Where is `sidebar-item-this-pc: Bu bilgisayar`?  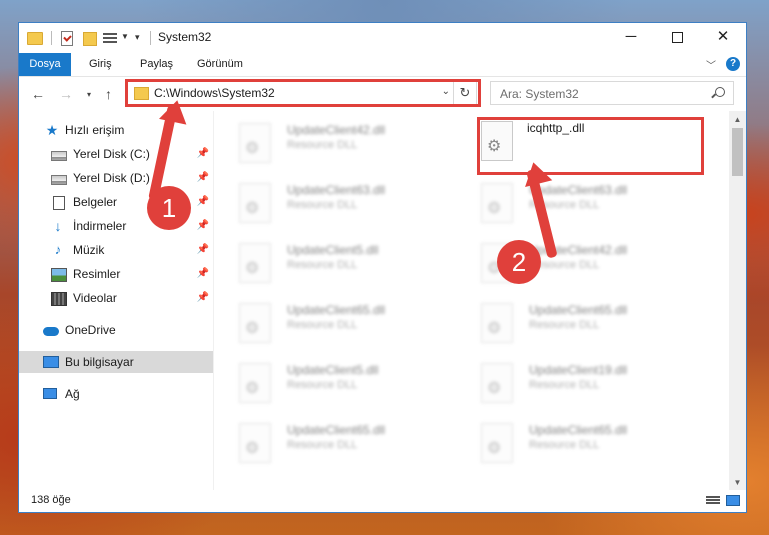 sidebar-item-this-pc: Bu bilgisayar is located at coordinates (116, 362).